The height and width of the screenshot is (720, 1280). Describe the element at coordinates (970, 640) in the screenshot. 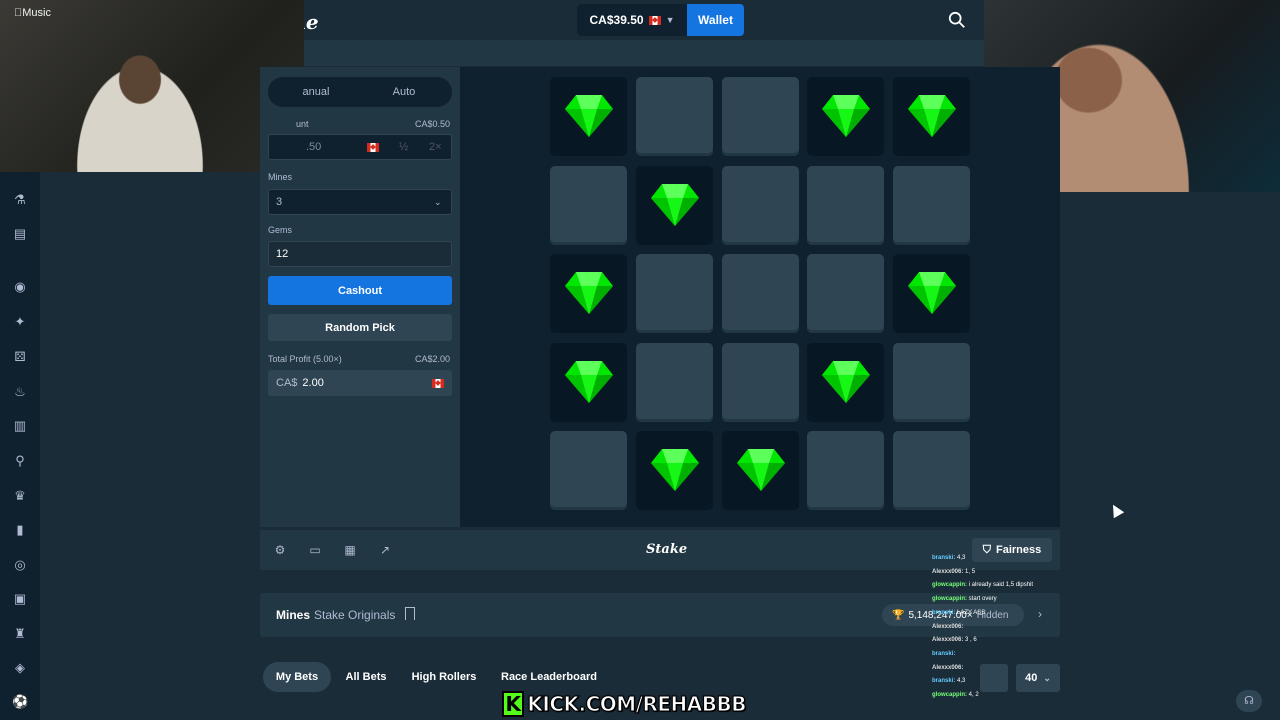

I see `chat-text: 3 , 6` at that location.